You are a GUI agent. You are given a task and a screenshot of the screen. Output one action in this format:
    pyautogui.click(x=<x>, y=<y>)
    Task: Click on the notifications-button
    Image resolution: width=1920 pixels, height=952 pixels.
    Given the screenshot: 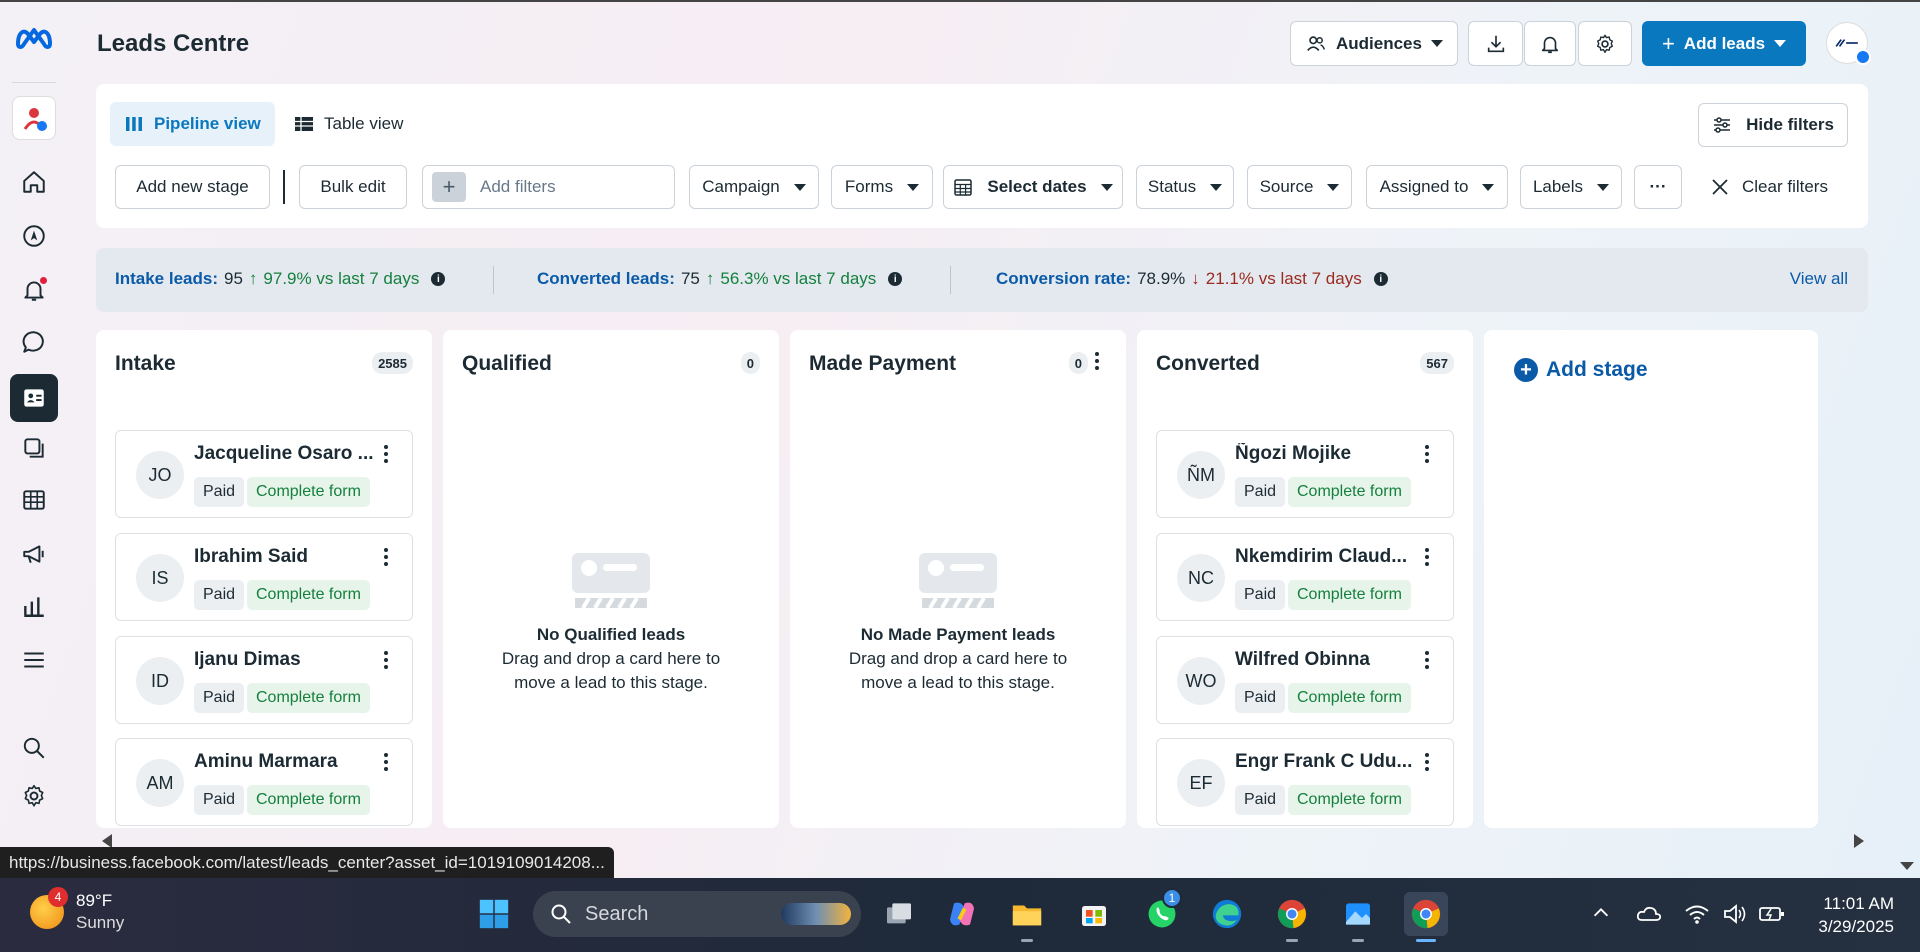 What is the action you would take?
    pyautogui.click(x=1550, y=43)
    